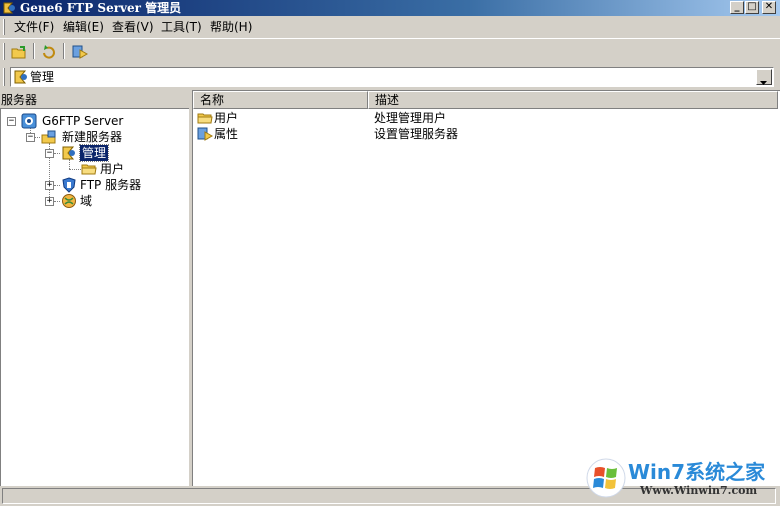 This screenshot has height=506, width=780. What do you see at coordinates (49, 137) in the screenshot?
I see `server-icon` at bounding box center [49, 137].